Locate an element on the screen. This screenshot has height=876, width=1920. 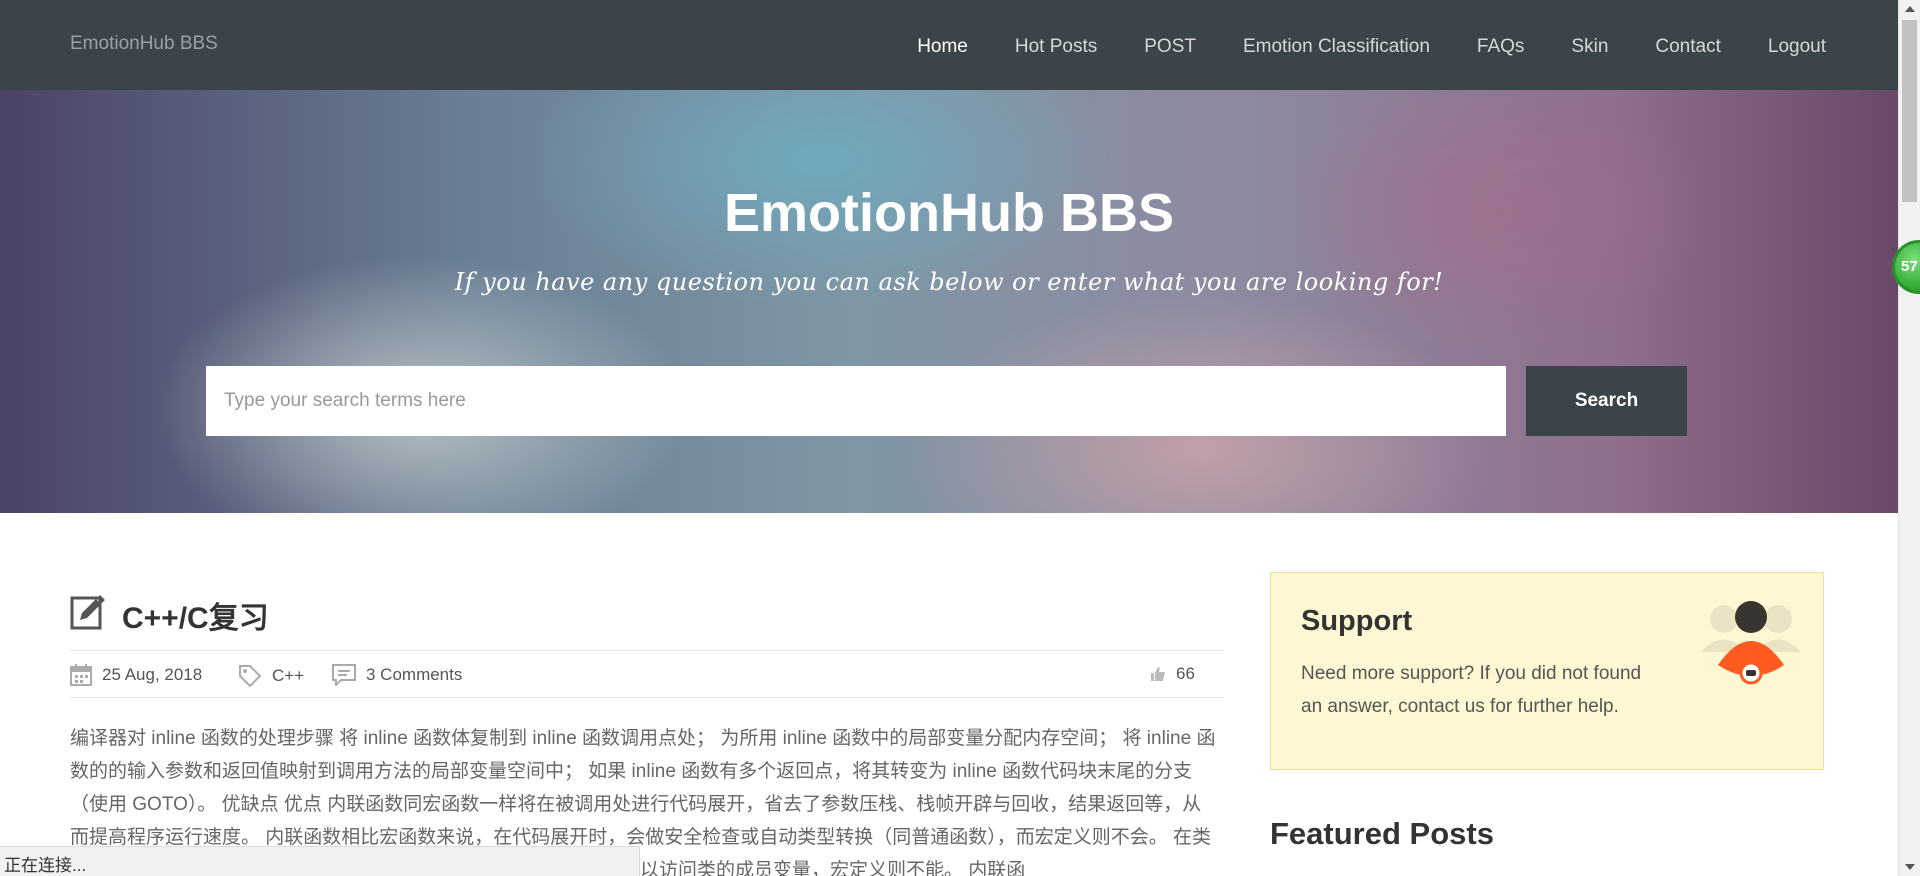
vertical-scrollbar is located at coordinates (1909, 438).